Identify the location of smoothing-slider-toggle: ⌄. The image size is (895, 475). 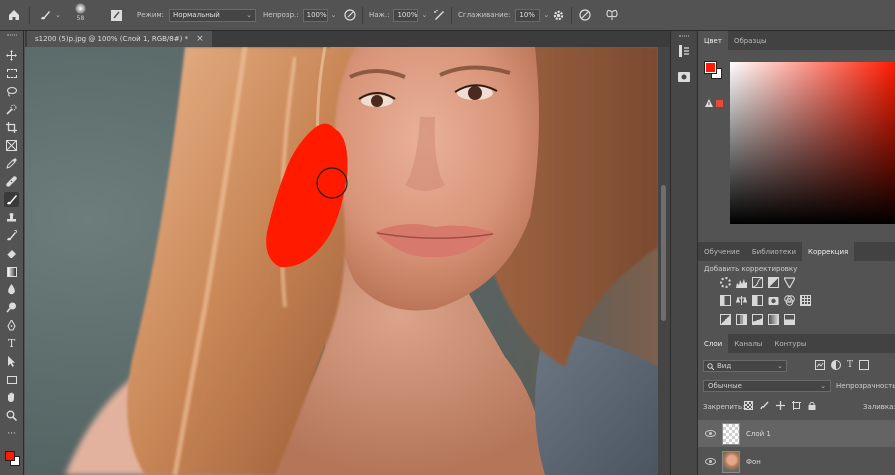
(546, 15).